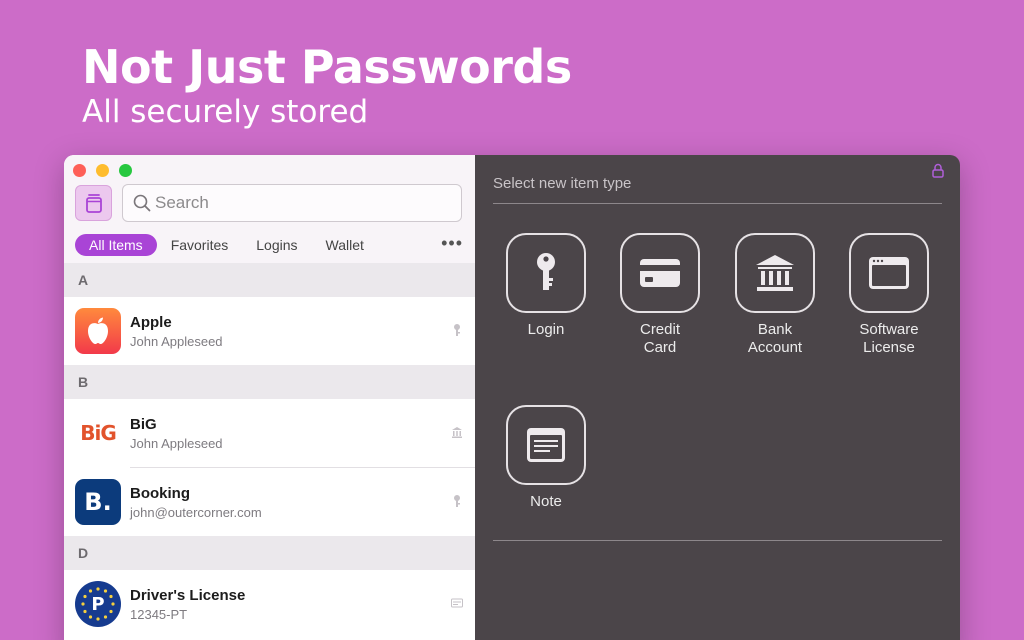  Describe the element at coordinates (79, 170) in the screenshot. I see `close-window-button` at that location.